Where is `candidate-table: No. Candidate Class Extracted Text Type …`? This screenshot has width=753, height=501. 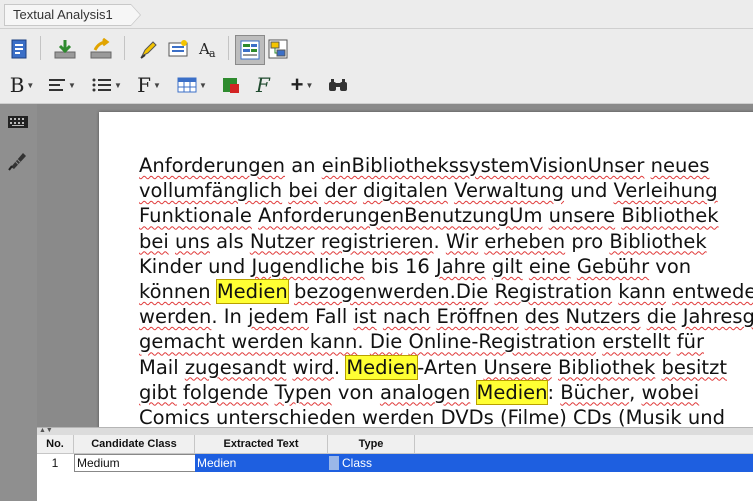
candidate-table: No. Candidate Class Extracted Text Type … is located at coordinates (395, 468).